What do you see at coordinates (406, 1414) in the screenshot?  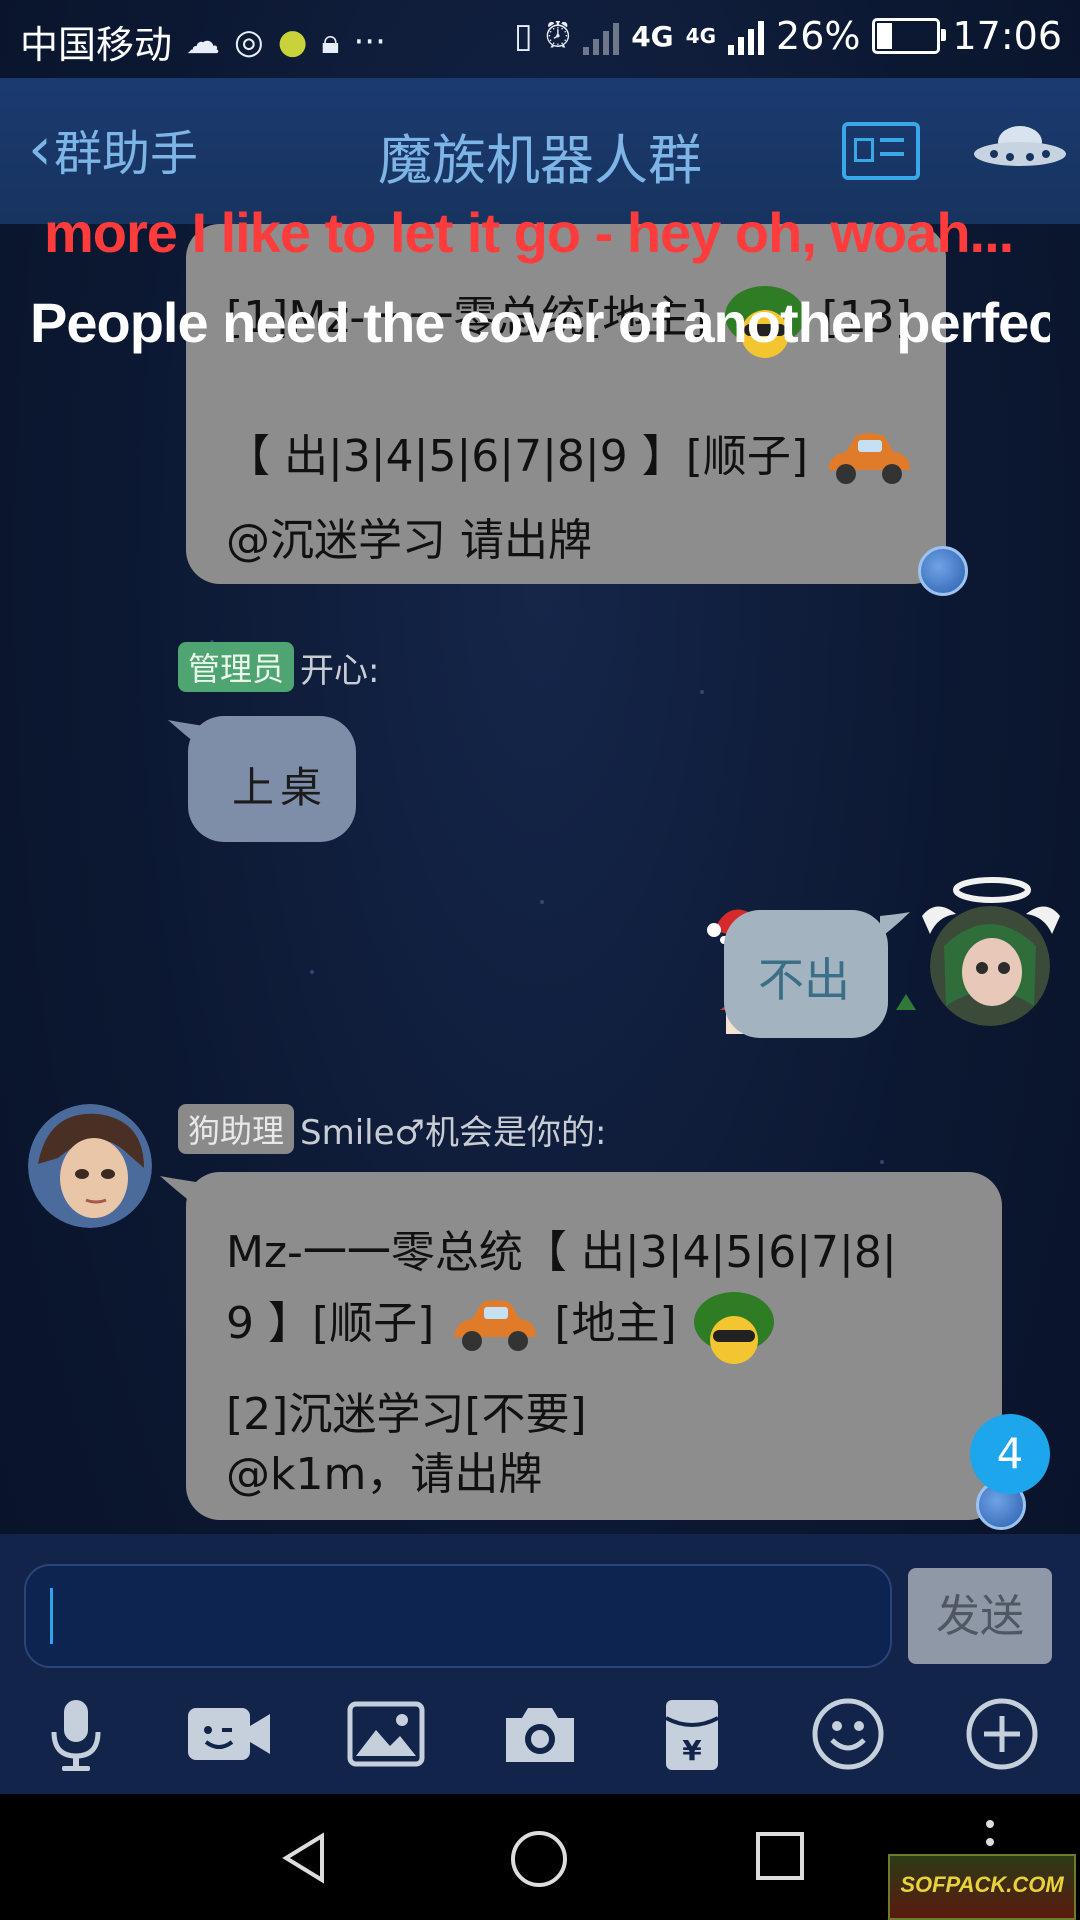 I see `message-text: [2]沉迷学习[不要]` at bounding box center [406, 1414].